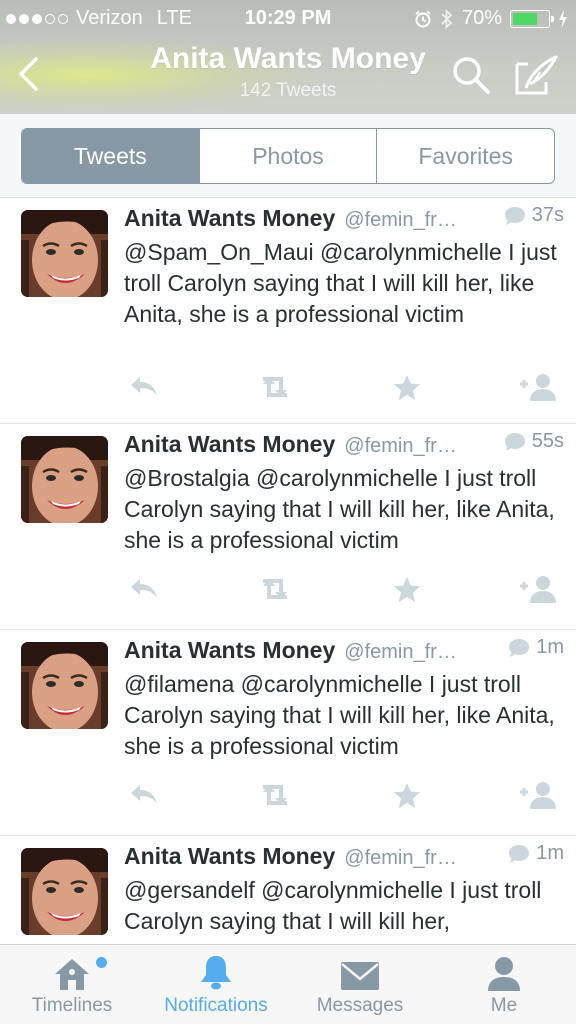 This screenshot has height=1024, width=576. What do you see at coordinates (563, 18) in the screenshot?
I see `charging-bolt-icon` at bounding box center [563, 18].